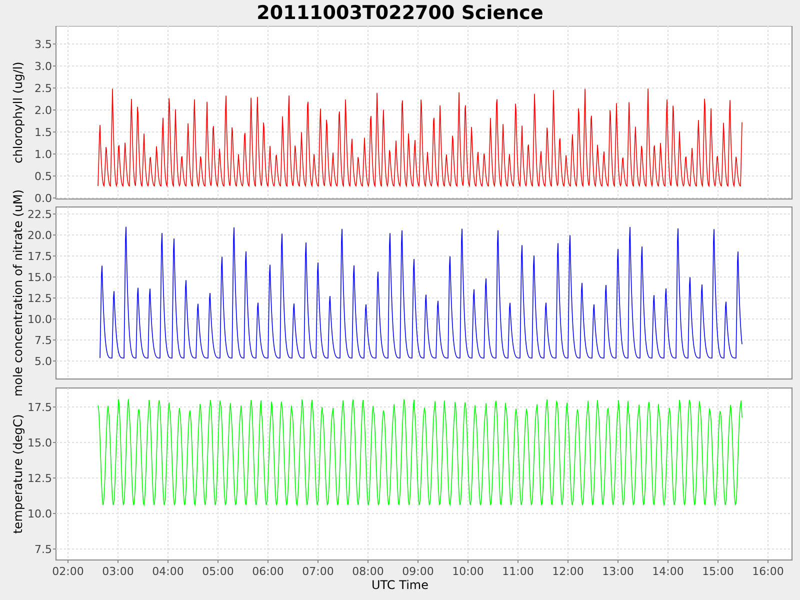 This screenshot has height=600, width=800. I want to click on y-tick-label: 3.0, so click(43, 66).